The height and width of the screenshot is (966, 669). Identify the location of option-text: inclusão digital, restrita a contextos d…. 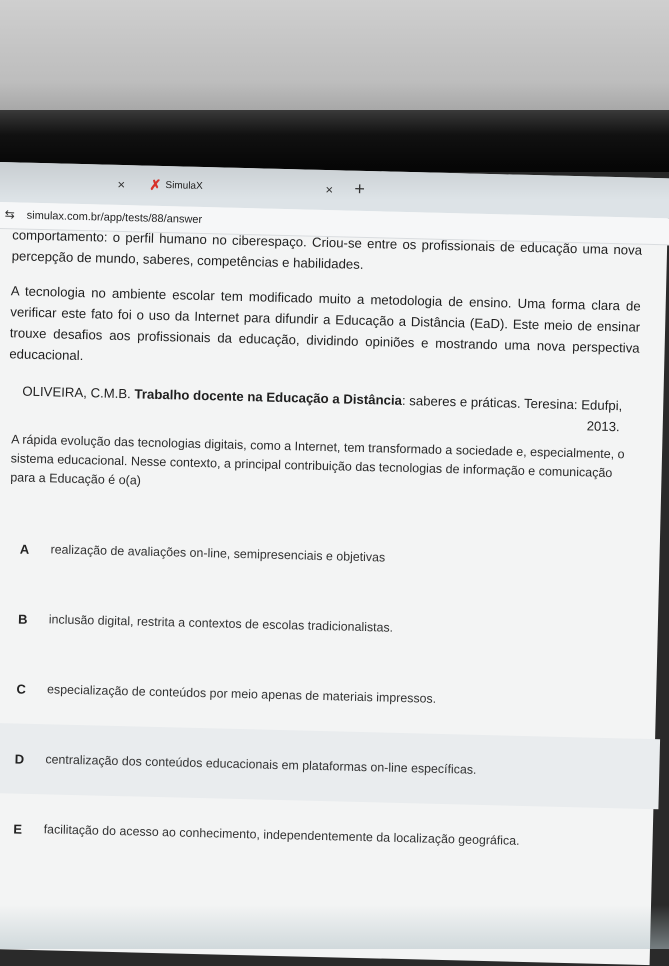
(221, 623).